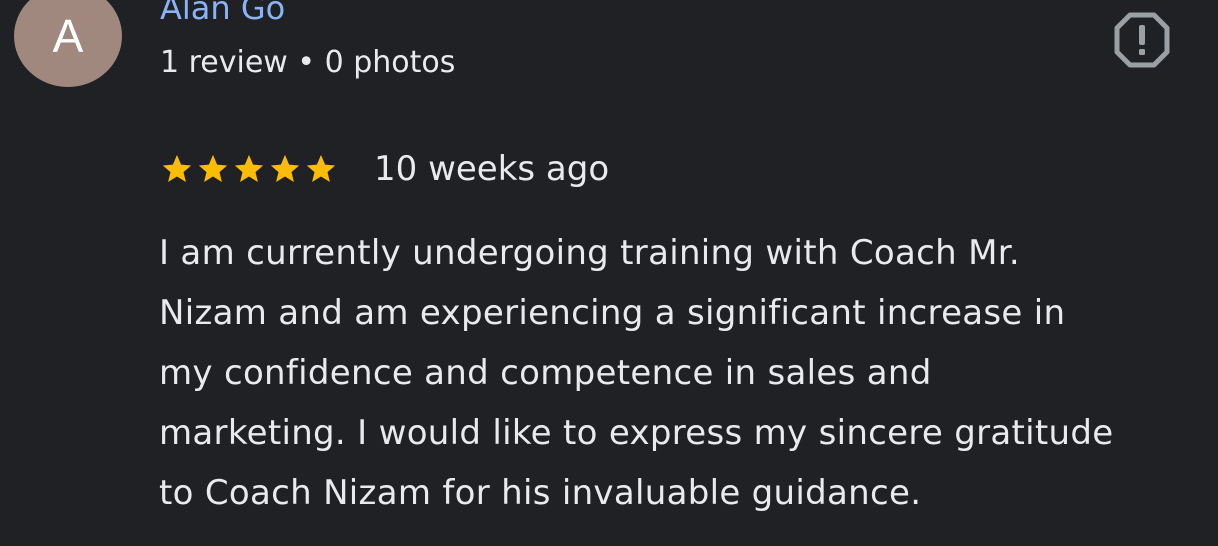 The image size is (1218, 546). Describe the element at coordinates (308, 62) in the screenshot. I see `reviewer-meta: 1 review • 0 photos` at that location.